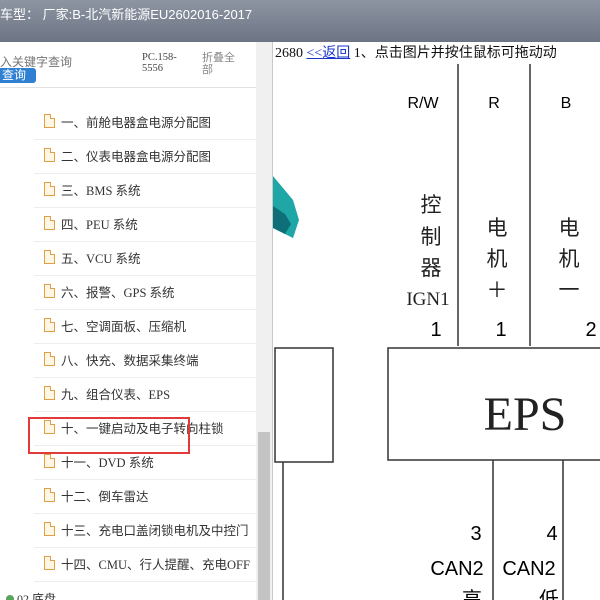 This screenshot has height=600, width=600. I want to click on tree-item-label: 十三、充电口盖闭锁电机及中控门, so click(155, 531).